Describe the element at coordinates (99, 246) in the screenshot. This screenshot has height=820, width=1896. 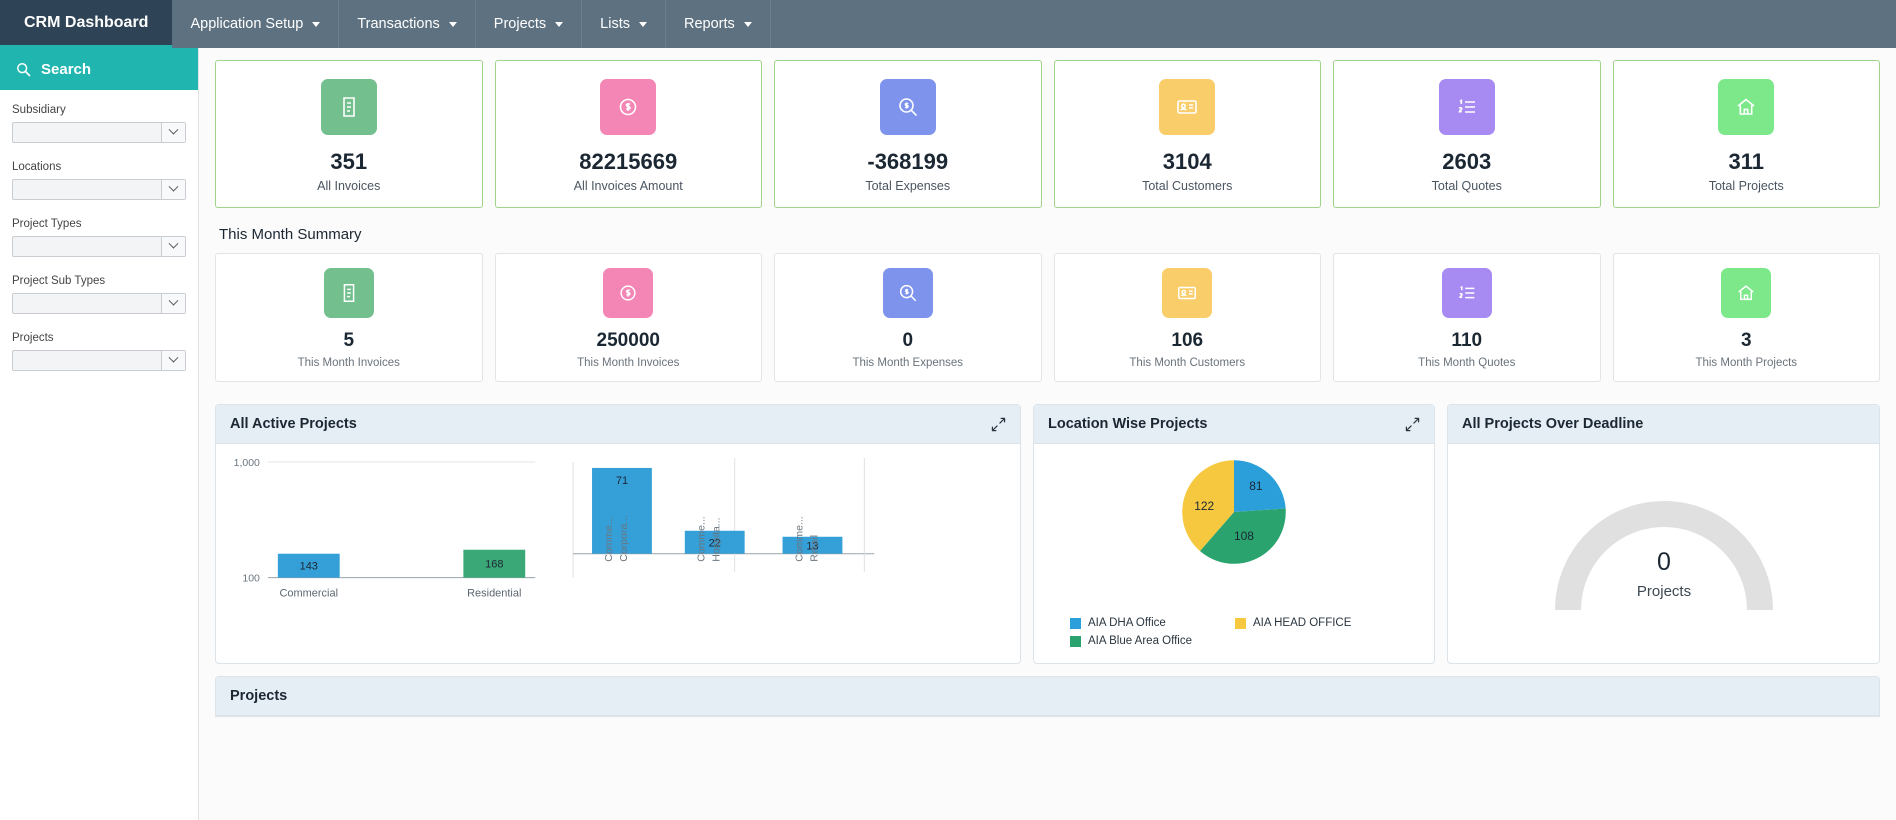
I see `project-types-select` at that location.